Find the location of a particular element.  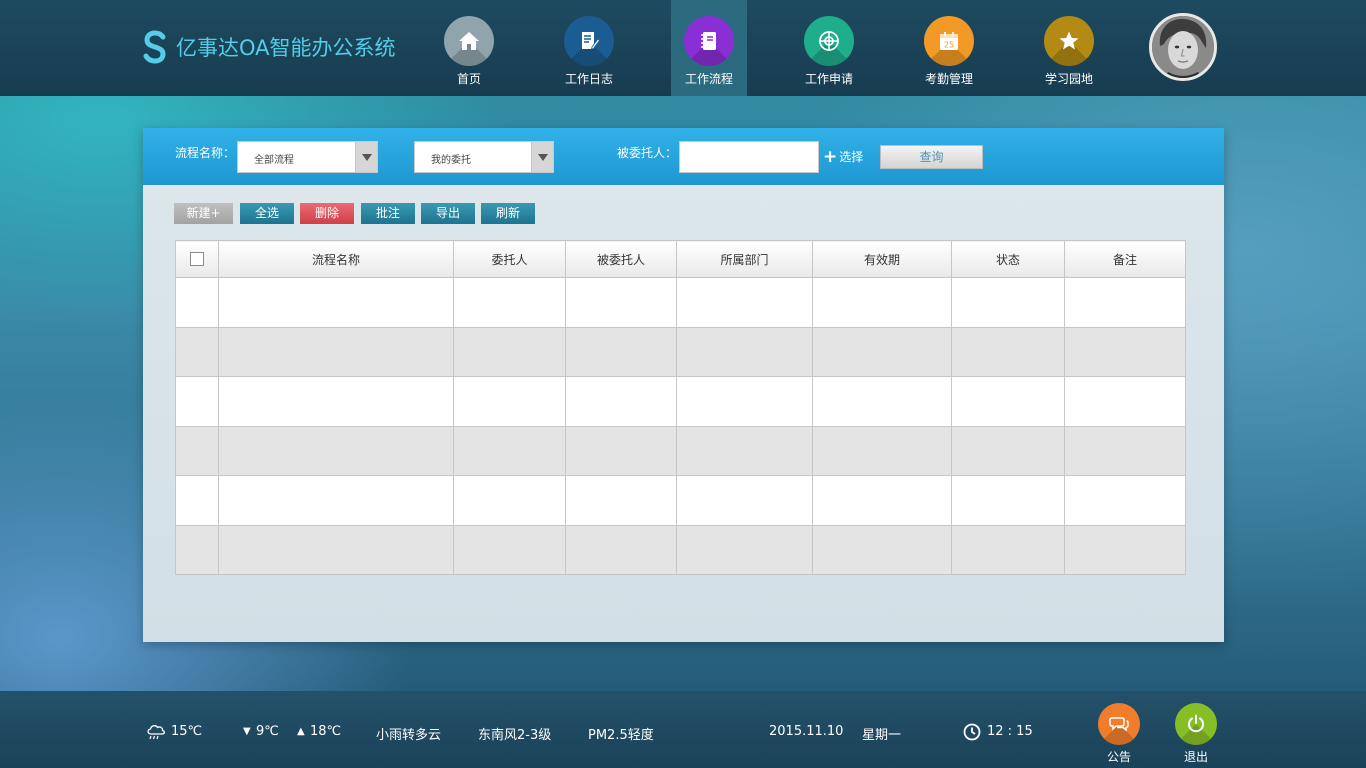

select-all-checkbox is located at coordinates (197, 259).